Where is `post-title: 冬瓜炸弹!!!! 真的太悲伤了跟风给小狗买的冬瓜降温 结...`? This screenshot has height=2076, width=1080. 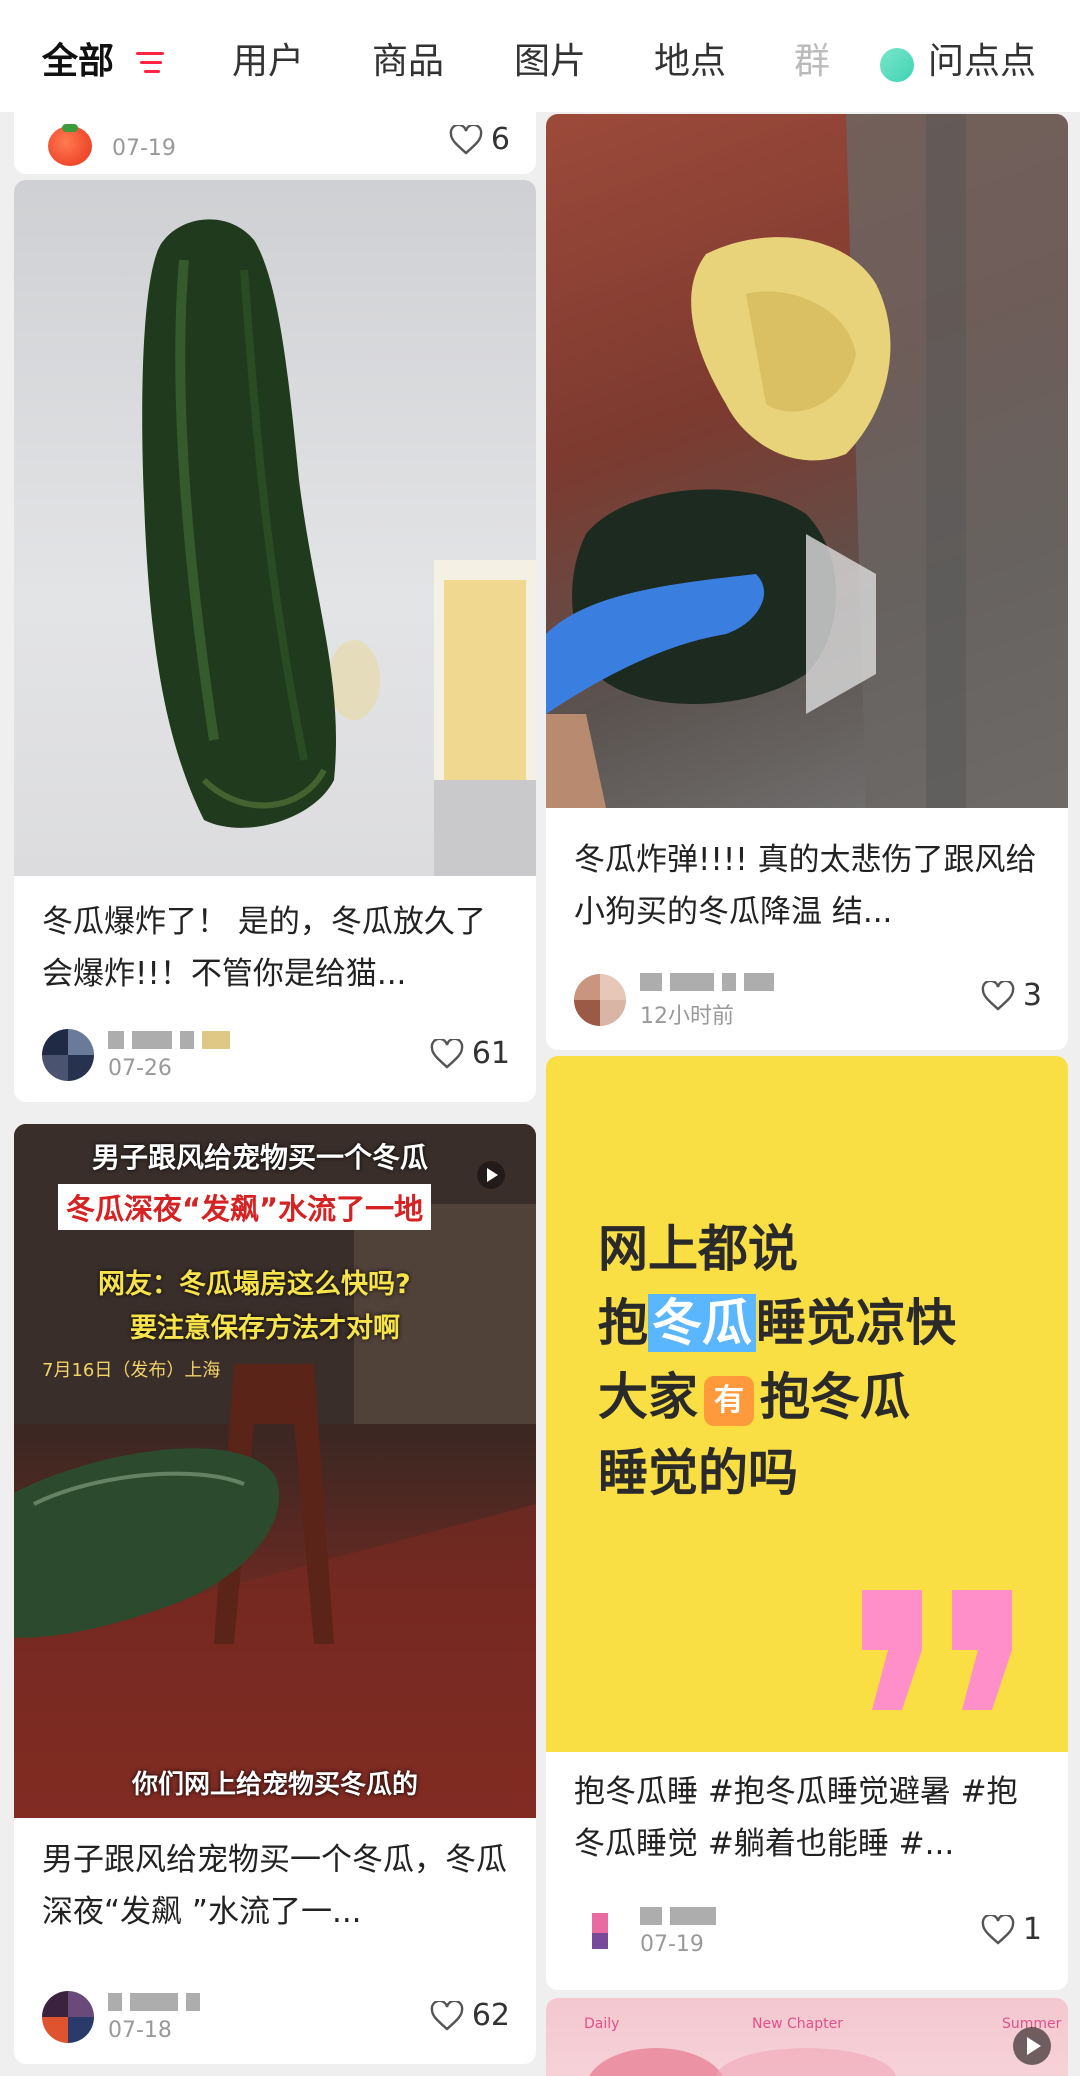
post-title: 冬瓜炸弹!!!! 真的太悲伤了跟风给小狗买的冬瓜降温 结... is located at coordinates (809, 886).